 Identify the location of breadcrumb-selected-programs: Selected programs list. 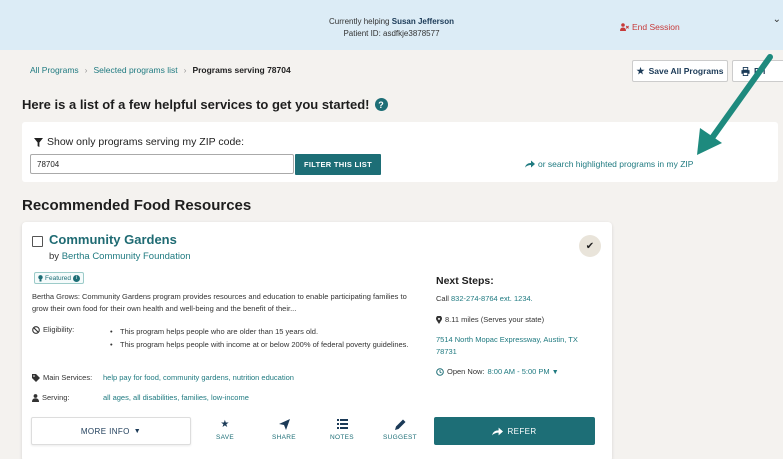
(136, 70).